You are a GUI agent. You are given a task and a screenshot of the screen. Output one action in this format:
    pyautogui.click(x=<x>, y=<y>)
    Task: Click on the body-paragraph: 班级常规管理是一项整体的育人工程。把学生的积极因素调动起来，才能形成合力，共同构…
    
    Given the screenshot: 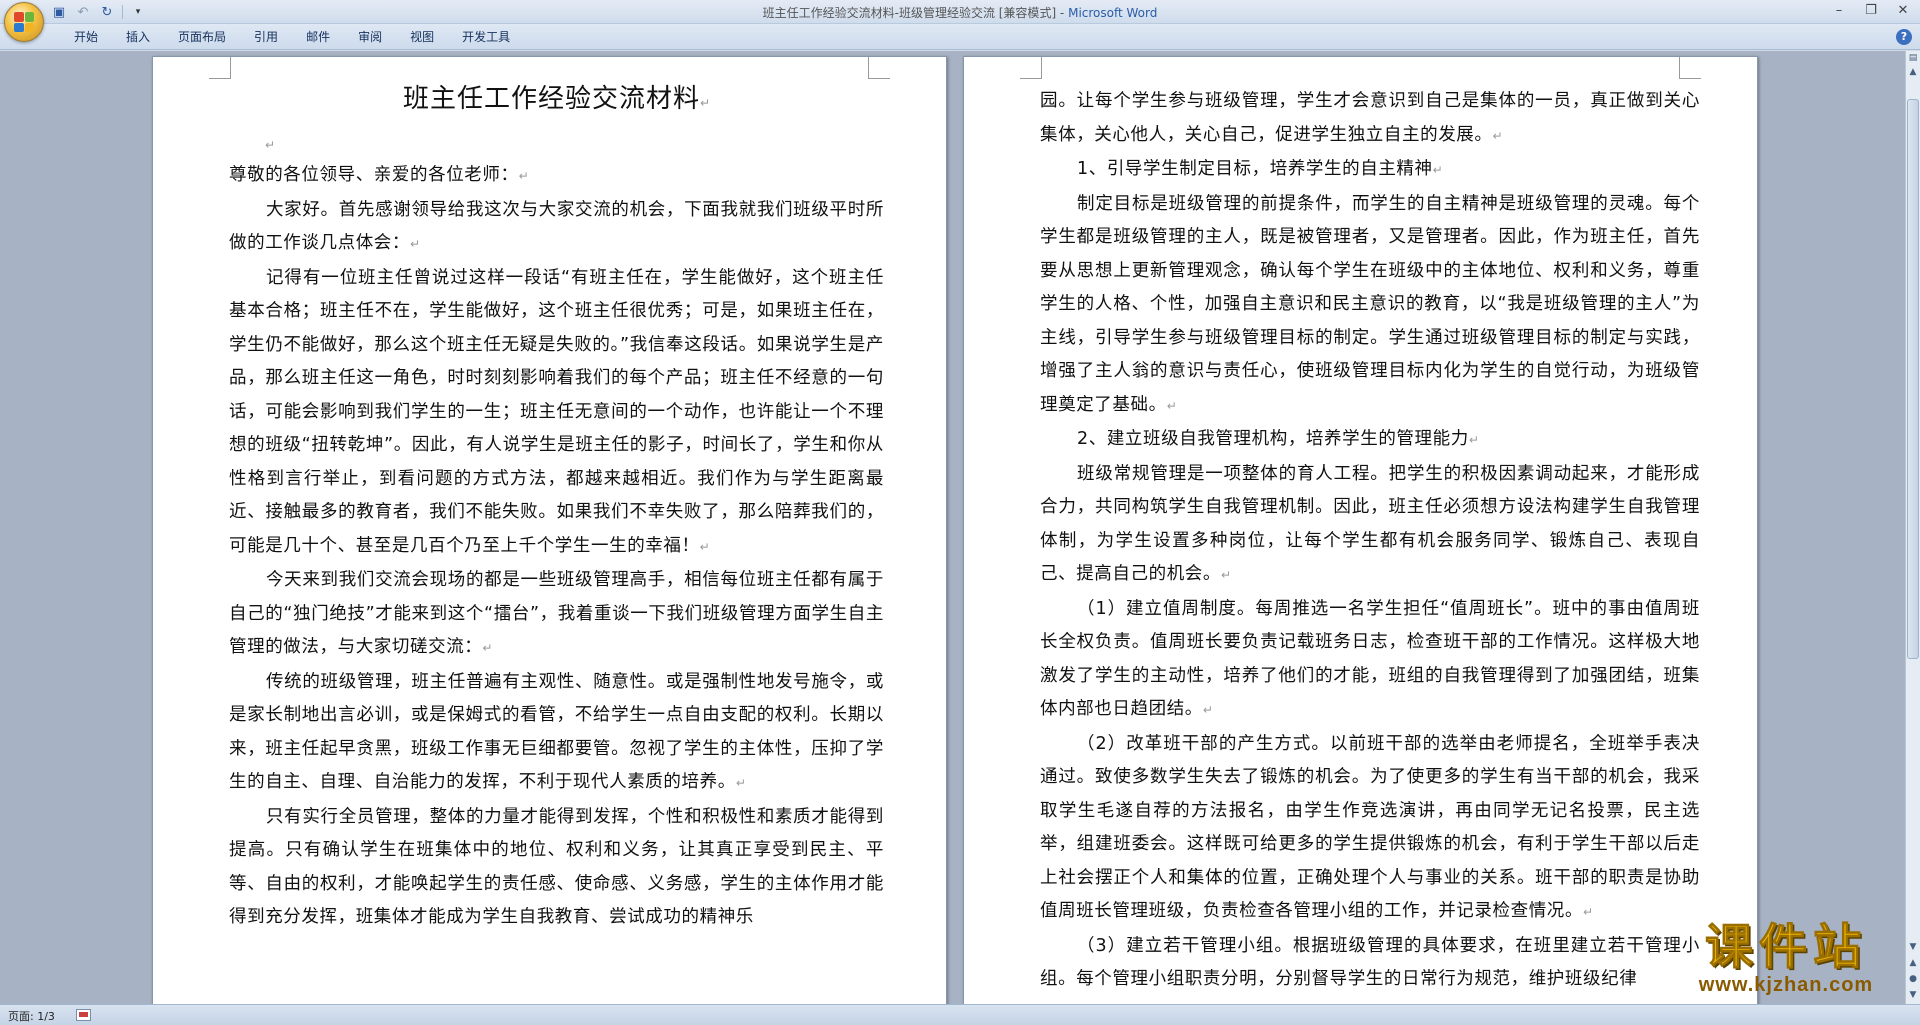 What is the action you would take?
    pyautogui.click(x=1370, y=525)
    